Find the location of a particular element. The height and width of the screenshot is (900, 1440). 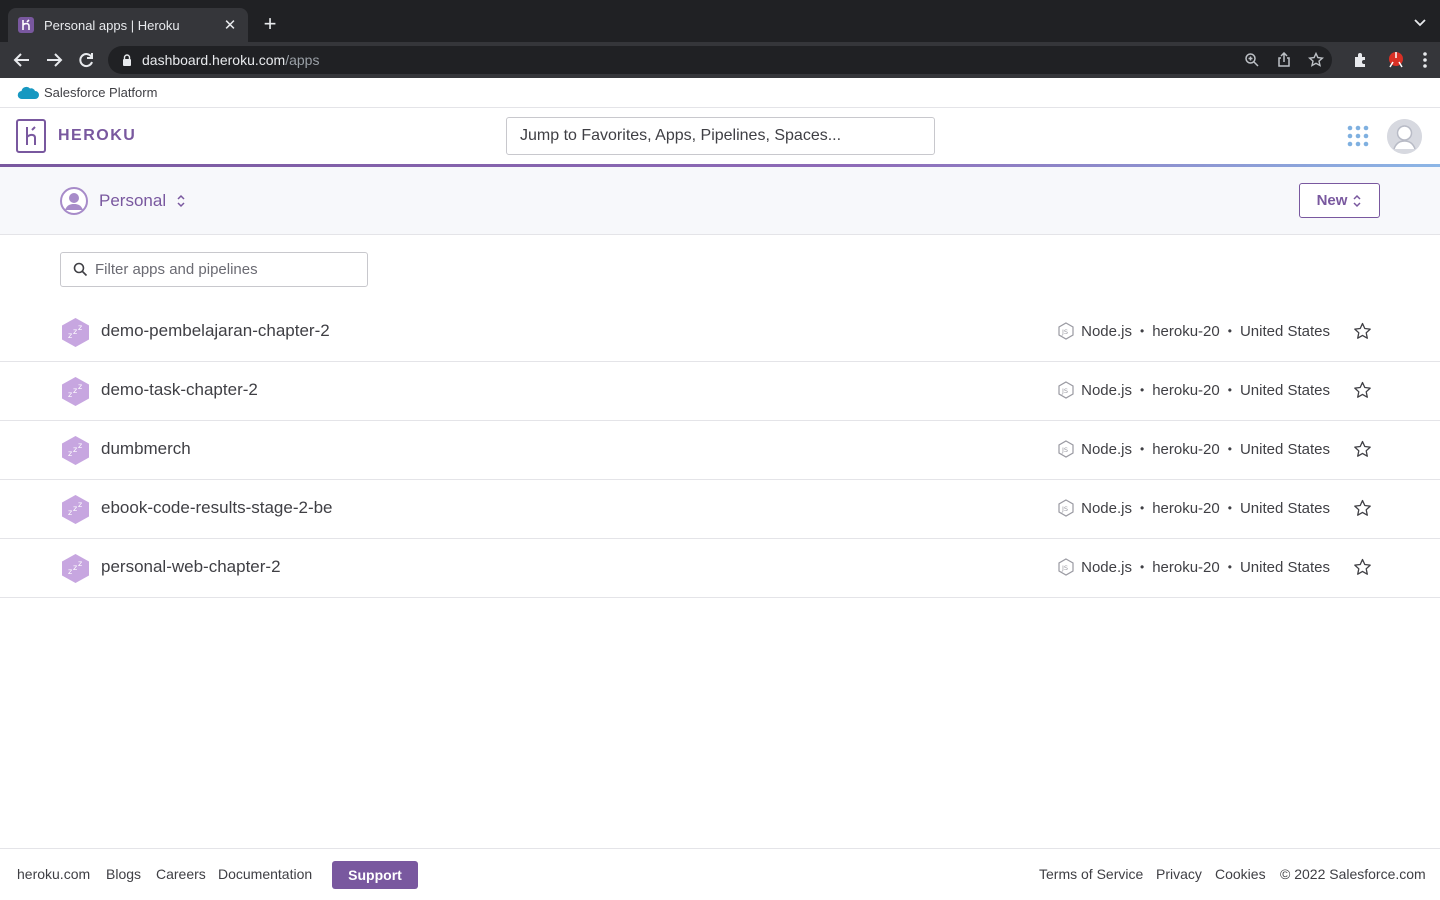

footer-link-privacy: Privacy is located at coordinates (1179, 874).